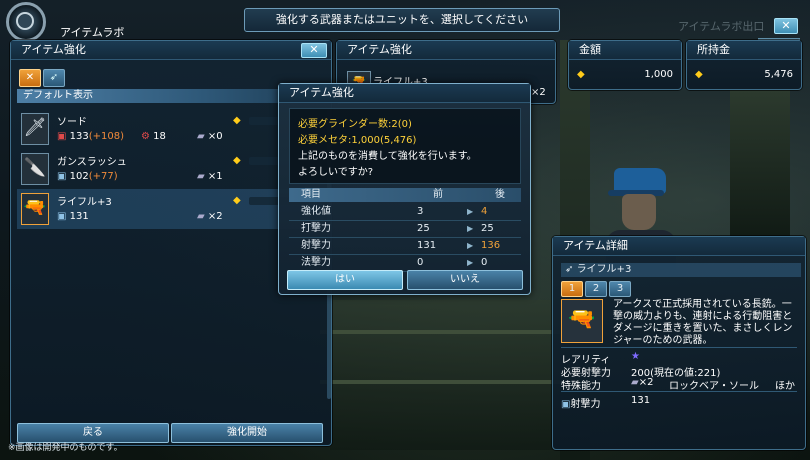 The image size is (810, 460). Describe the element at coordinates (404, 93) in the screenshot. I see `dialog-title: アイテム強化` at that location.